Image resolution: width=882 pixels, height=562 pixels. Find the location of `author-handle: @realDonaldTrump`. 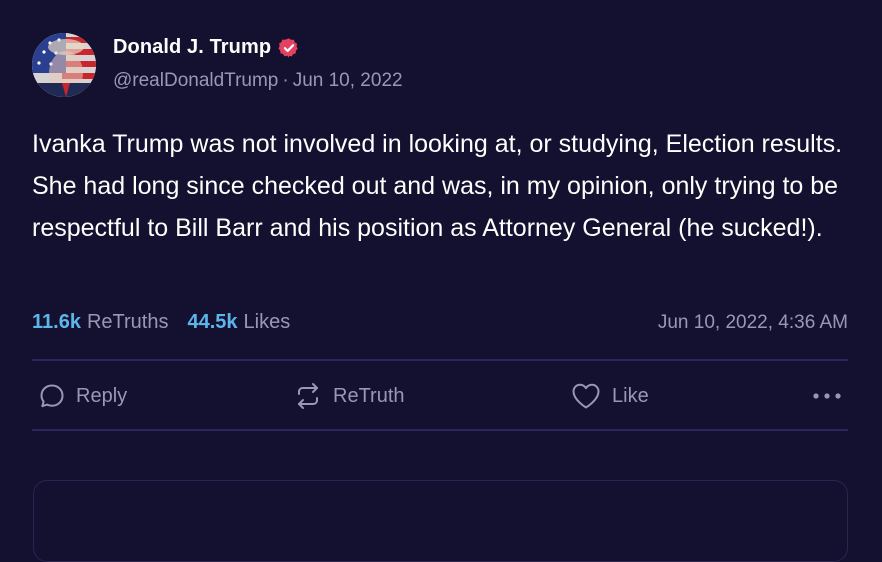

author-handle: @realDonaldTrump is located at coordinates (195, 80).